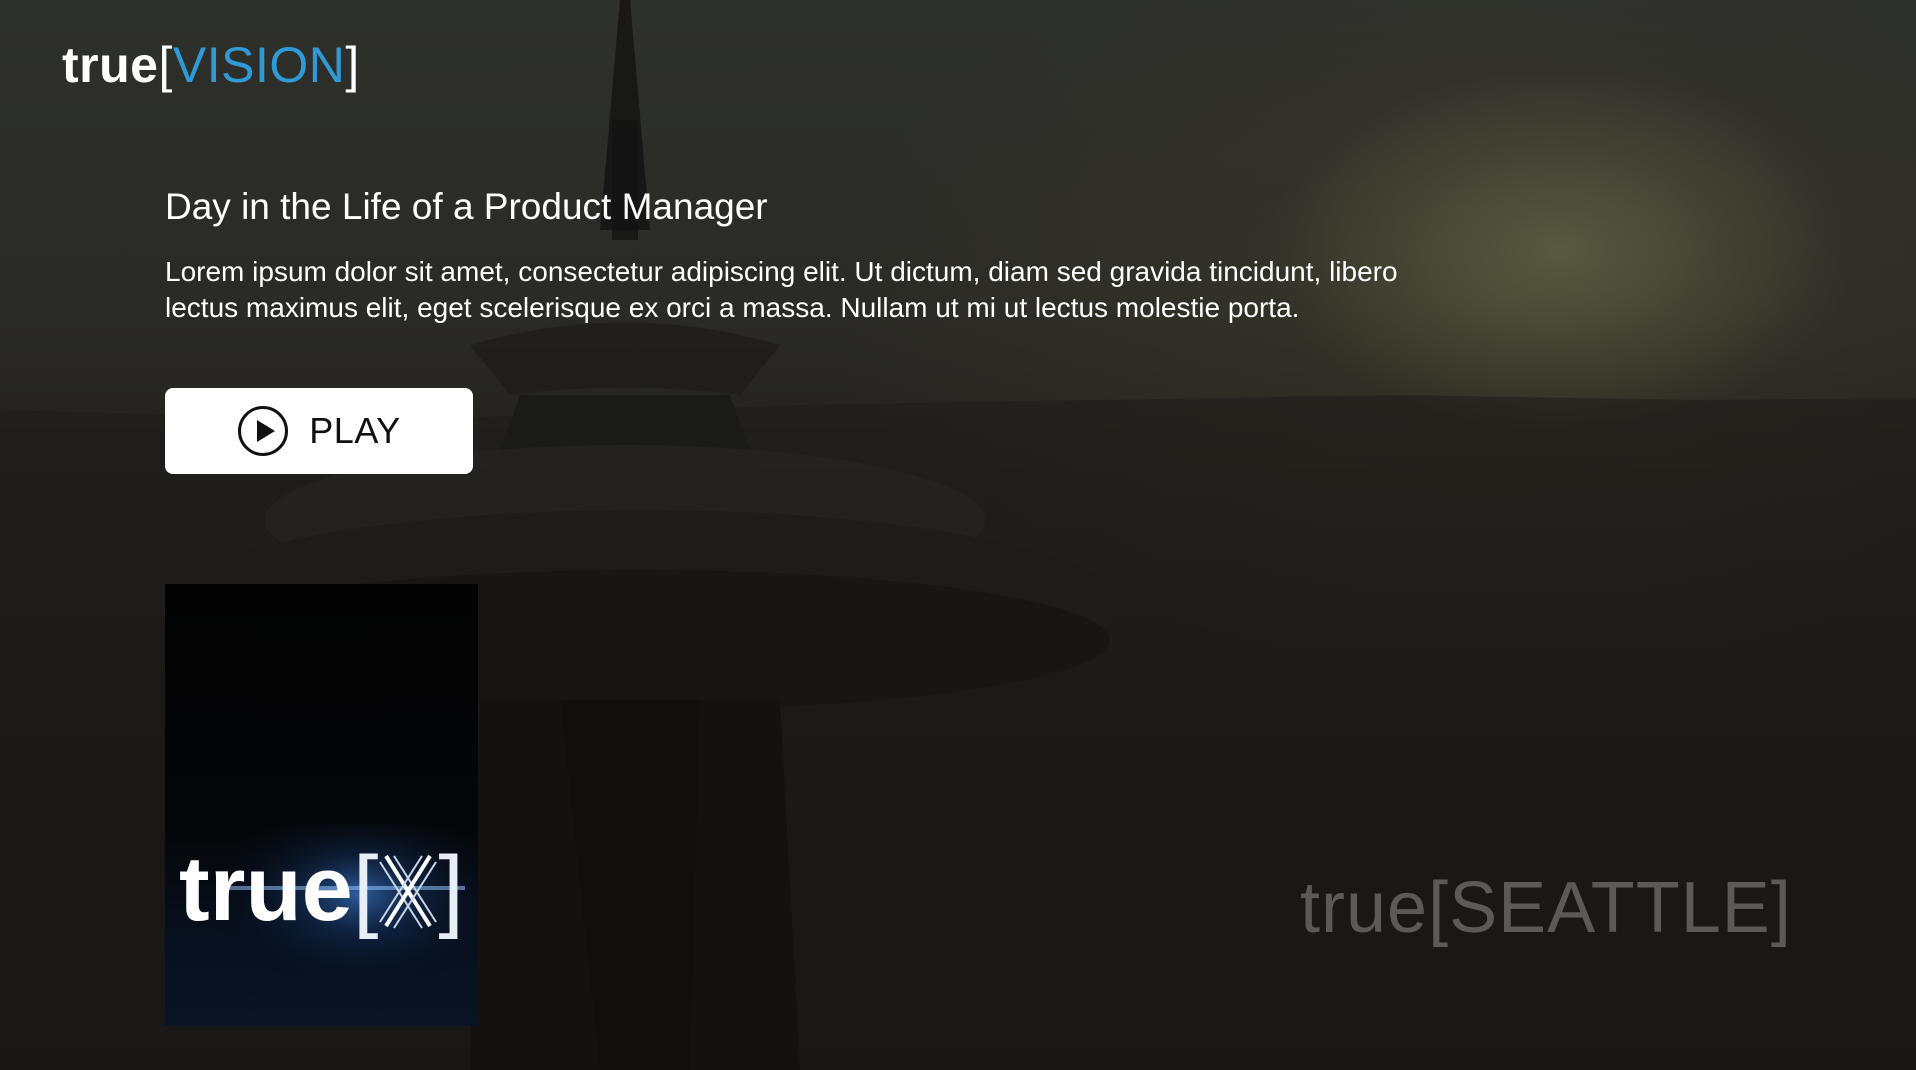 Image resolution: width=1916 pixels, height=1070 pixels. I want to click on logo-accent: VISION, so click(259, 65).